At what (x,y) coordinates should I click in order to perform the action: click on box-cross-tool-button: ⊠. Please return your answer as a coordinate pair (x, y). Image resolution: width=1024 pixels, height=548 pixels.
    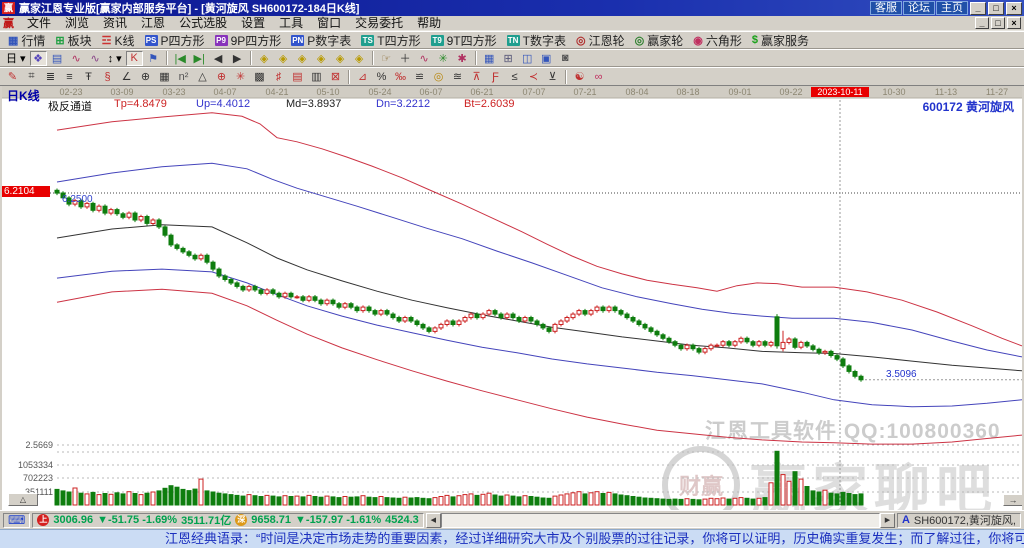
    Looking at the image, I should click on (335, 76).